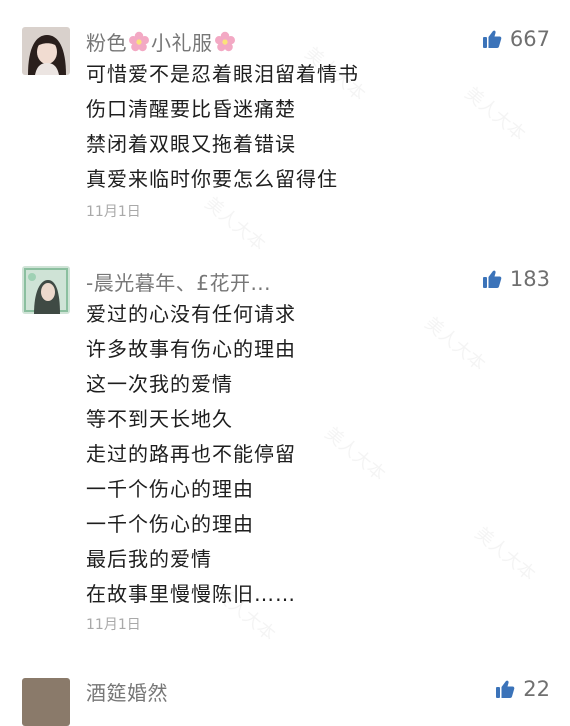  Describe the element at coordinates (106, 43) in the screenshot. I see `username-part: 粉色` at that location.